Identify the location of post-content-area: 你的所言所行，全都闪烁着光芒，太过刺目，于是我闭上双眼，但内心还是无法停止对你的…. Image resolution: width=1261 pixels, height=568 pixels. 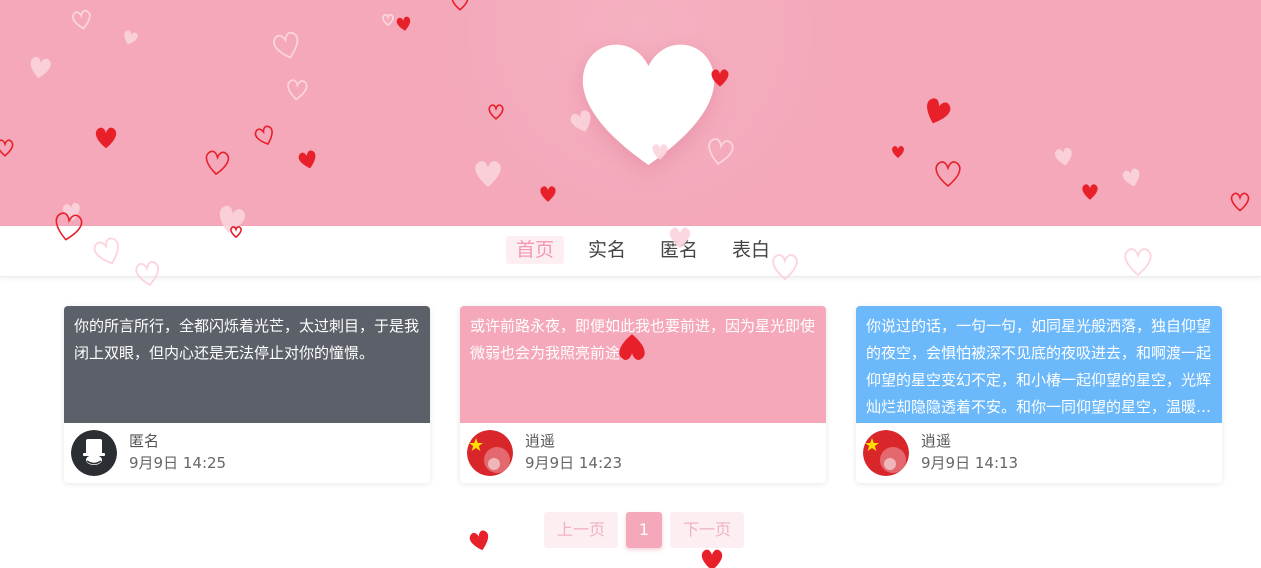
(247, 364).